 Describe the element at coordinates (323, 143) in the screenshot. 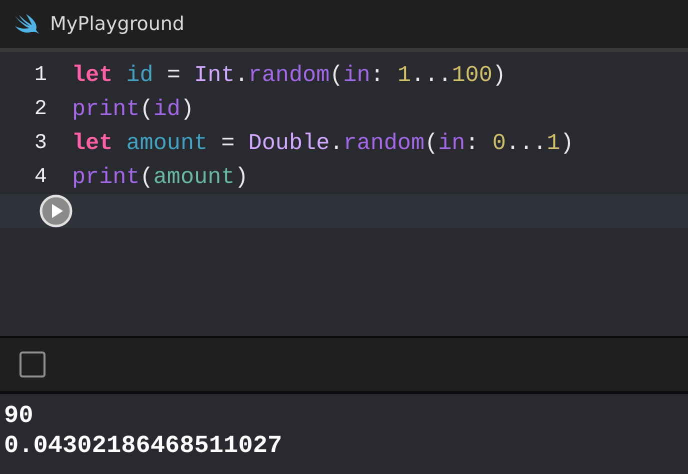

I see `code-line: let amount = Double.random(in: 0...1)` at that location.